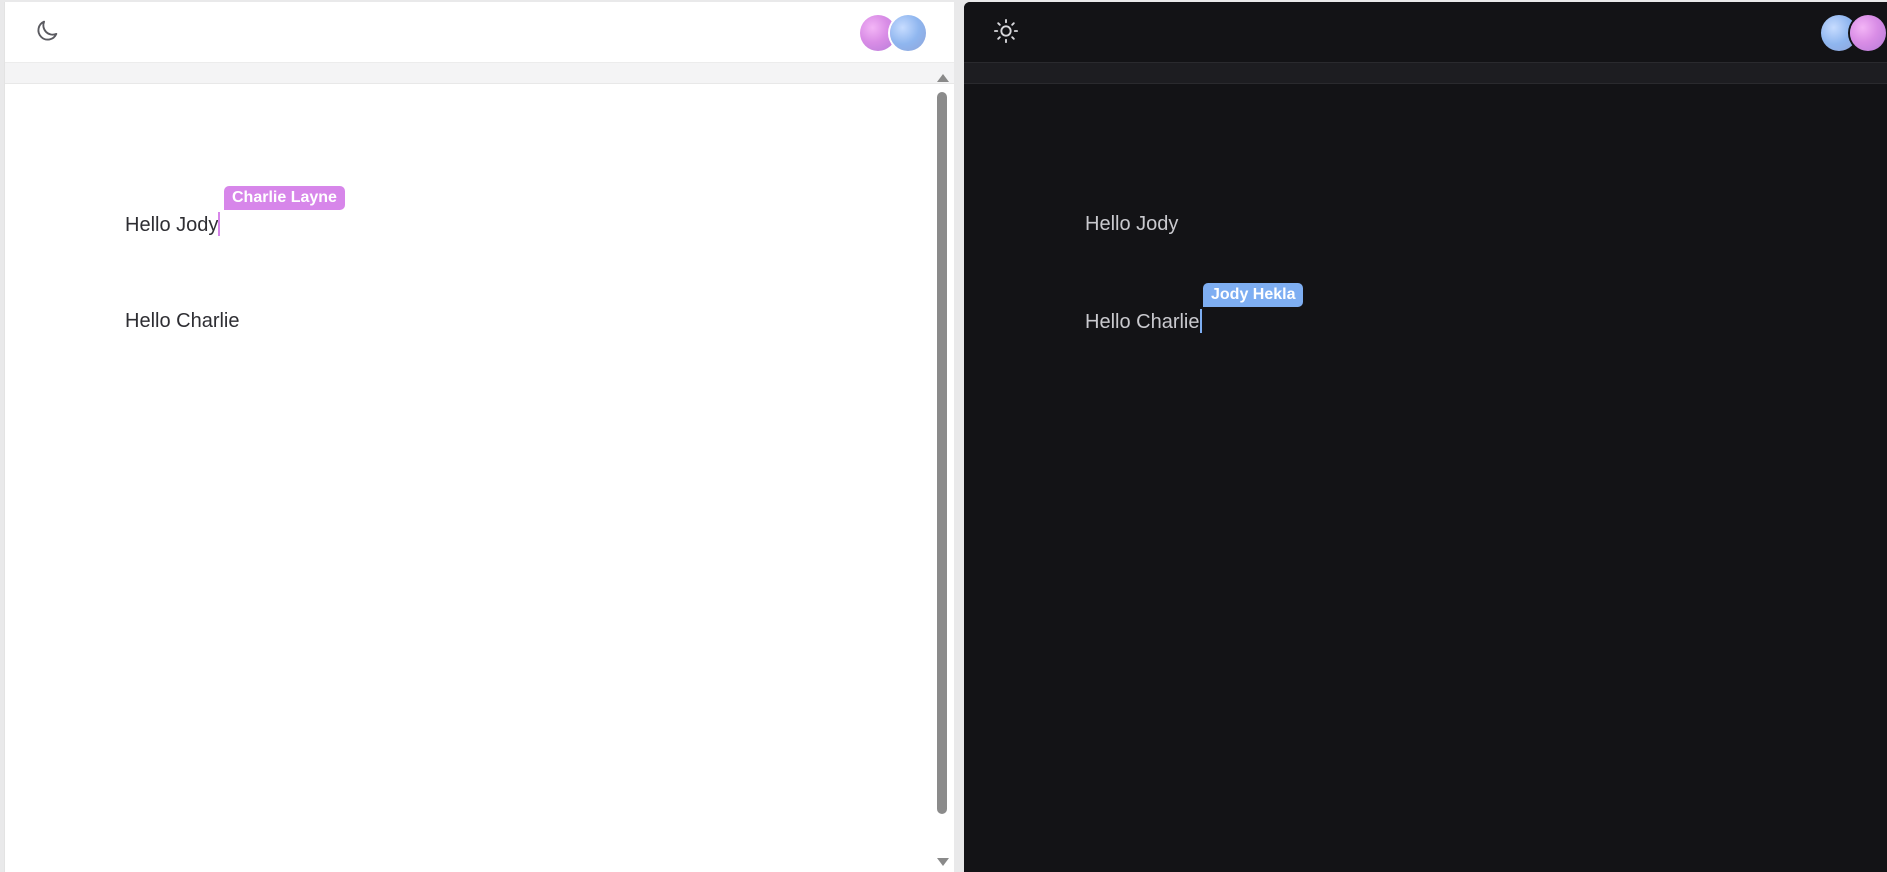 This screenshot has height=872, width=1887. I want to click on scroll-up-arrow-icon, so click(943, 78).